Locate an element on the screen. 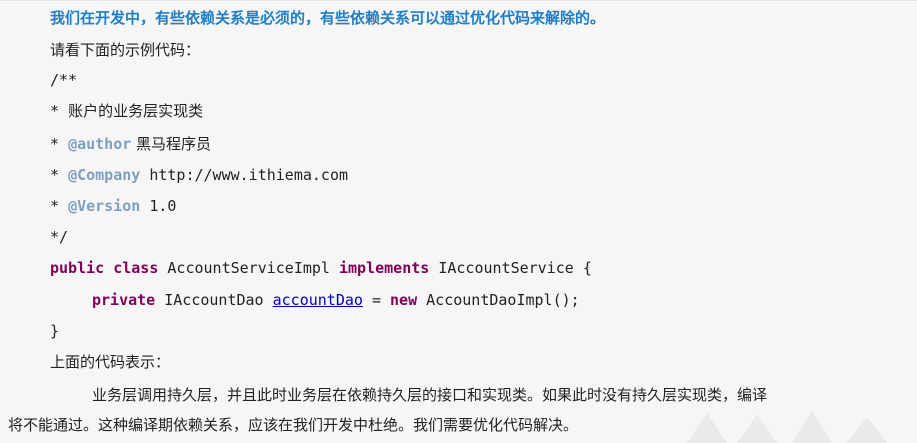  author-value: 黑马程序员 is located at coordinates (171, 144).